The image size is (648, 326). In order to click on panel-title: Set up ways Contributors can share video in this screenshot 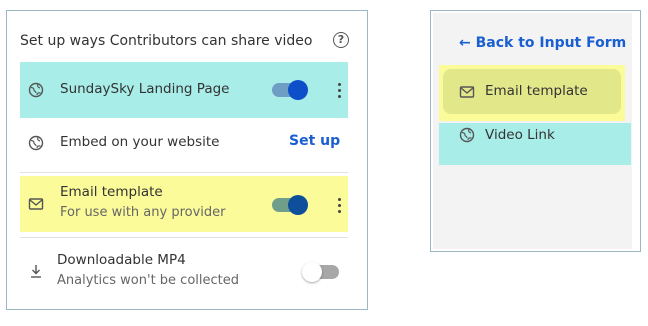, I will do `click(166, 41)`.